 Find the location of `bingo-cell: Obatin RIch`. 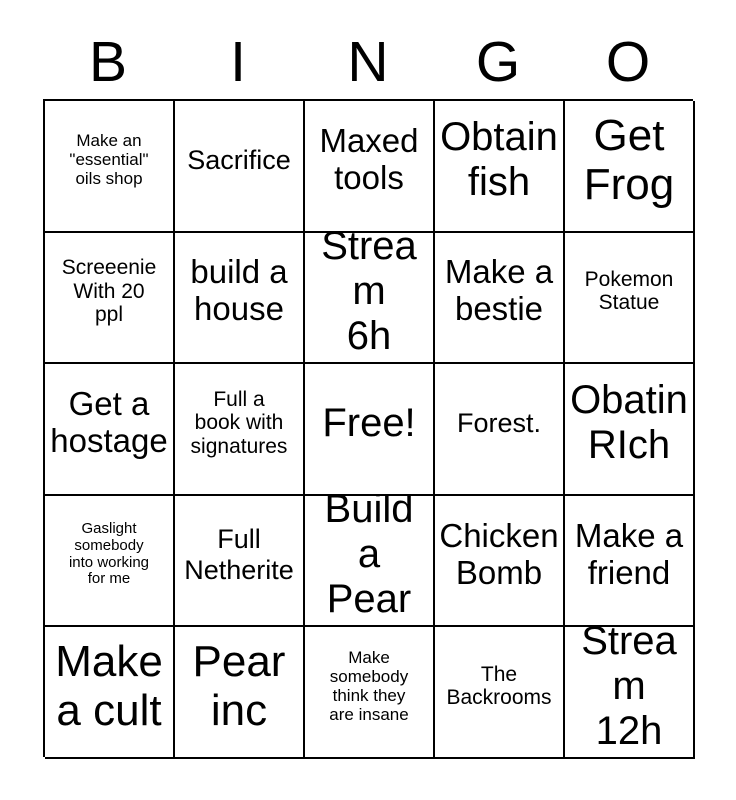

bingo-cell: Obatin RIch is located at coordinates (630, 430).